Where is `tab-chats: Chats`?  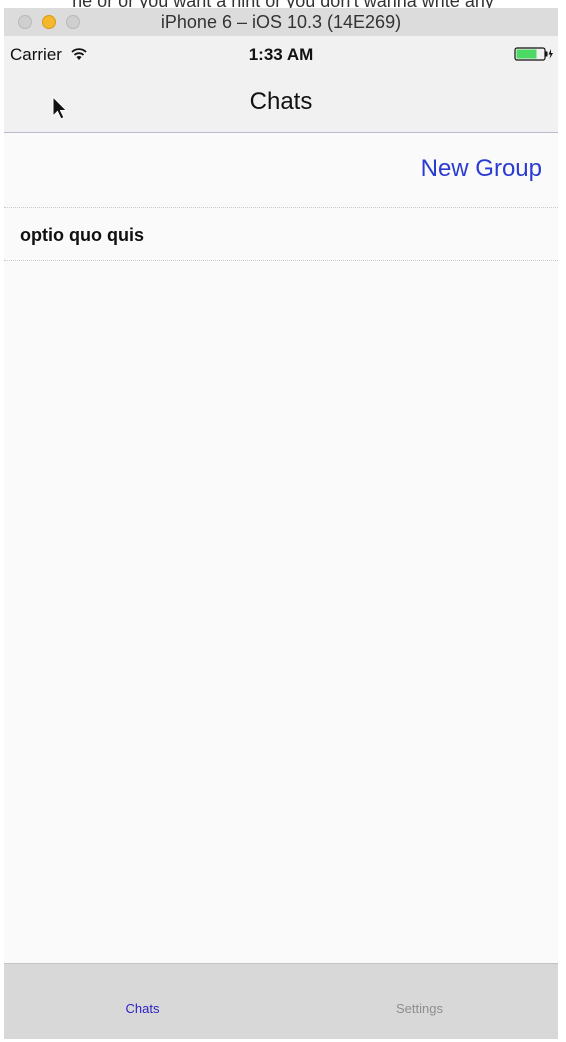
tab-chats: Chats is located at coordinates (142, 1001).